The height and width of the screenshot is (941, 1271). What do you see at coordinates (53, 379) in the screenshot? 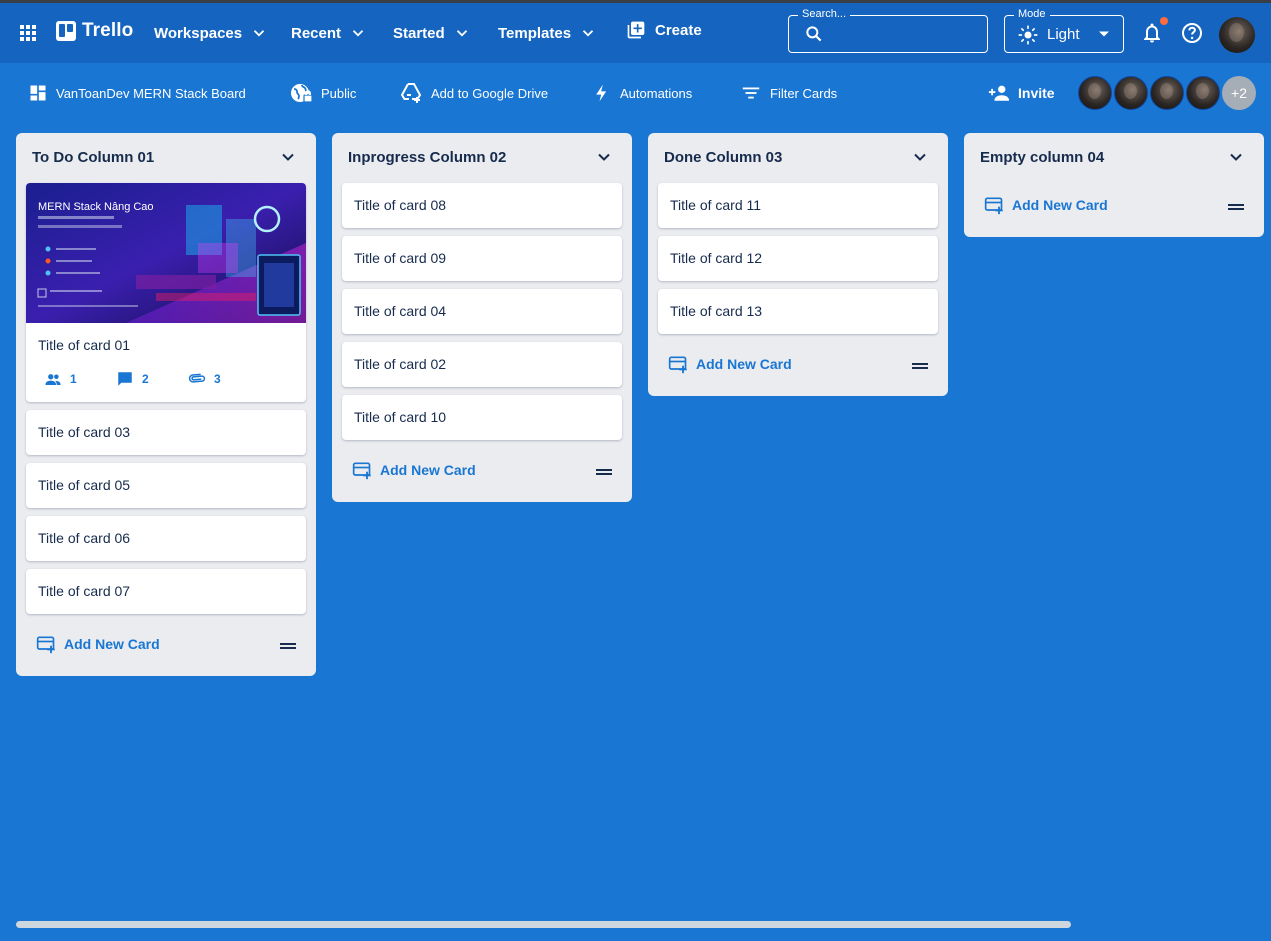
I see `group-icon` at bounding box center [53, 379].